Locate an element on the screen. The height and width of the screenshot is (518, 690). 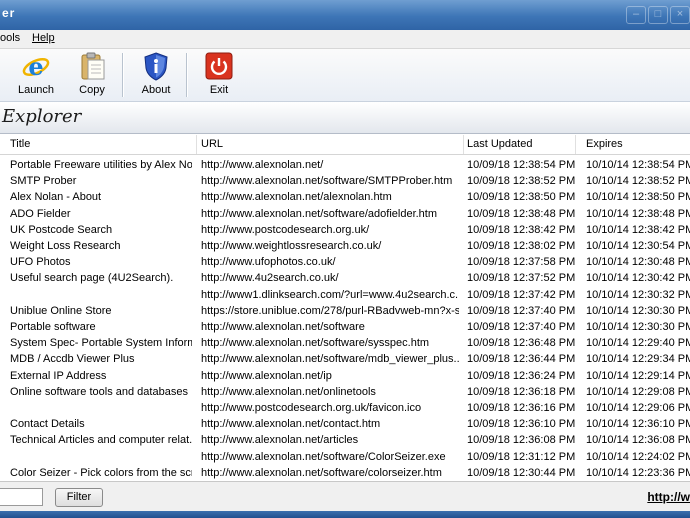
cell-url: http://www.alexnolan.net/ip is located at coordinates (266, 375).